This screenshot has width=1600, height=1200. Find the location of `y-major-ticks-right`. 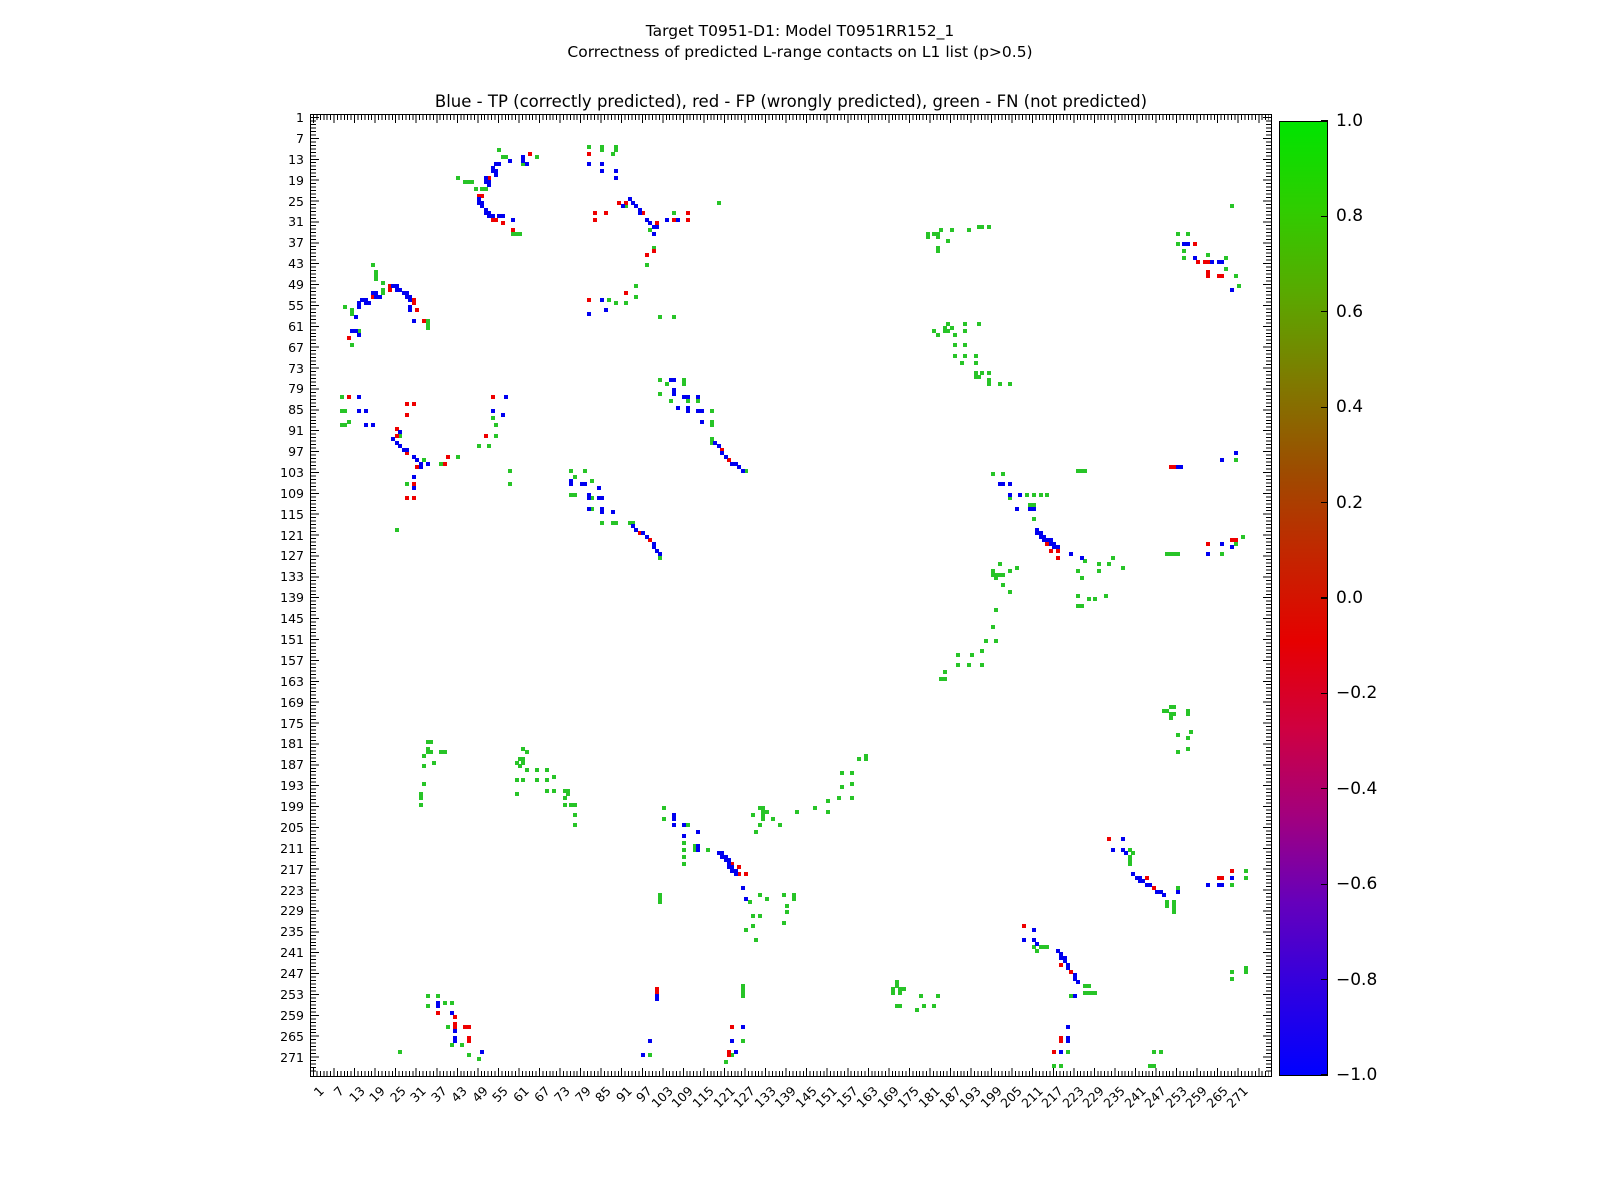

y-major-ticks-right is located at coordinates (1267, 595).